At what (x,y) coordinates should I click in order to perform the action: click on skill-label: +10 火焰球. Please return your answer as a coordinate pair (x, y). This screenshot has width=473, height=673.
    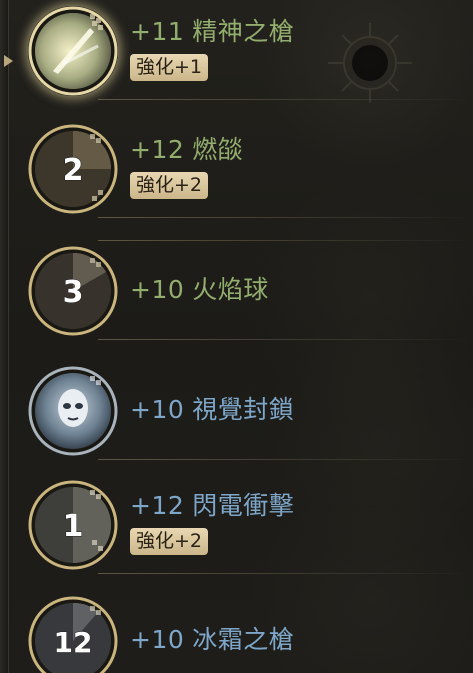
    Looking at the image, I should click on (199, 288).